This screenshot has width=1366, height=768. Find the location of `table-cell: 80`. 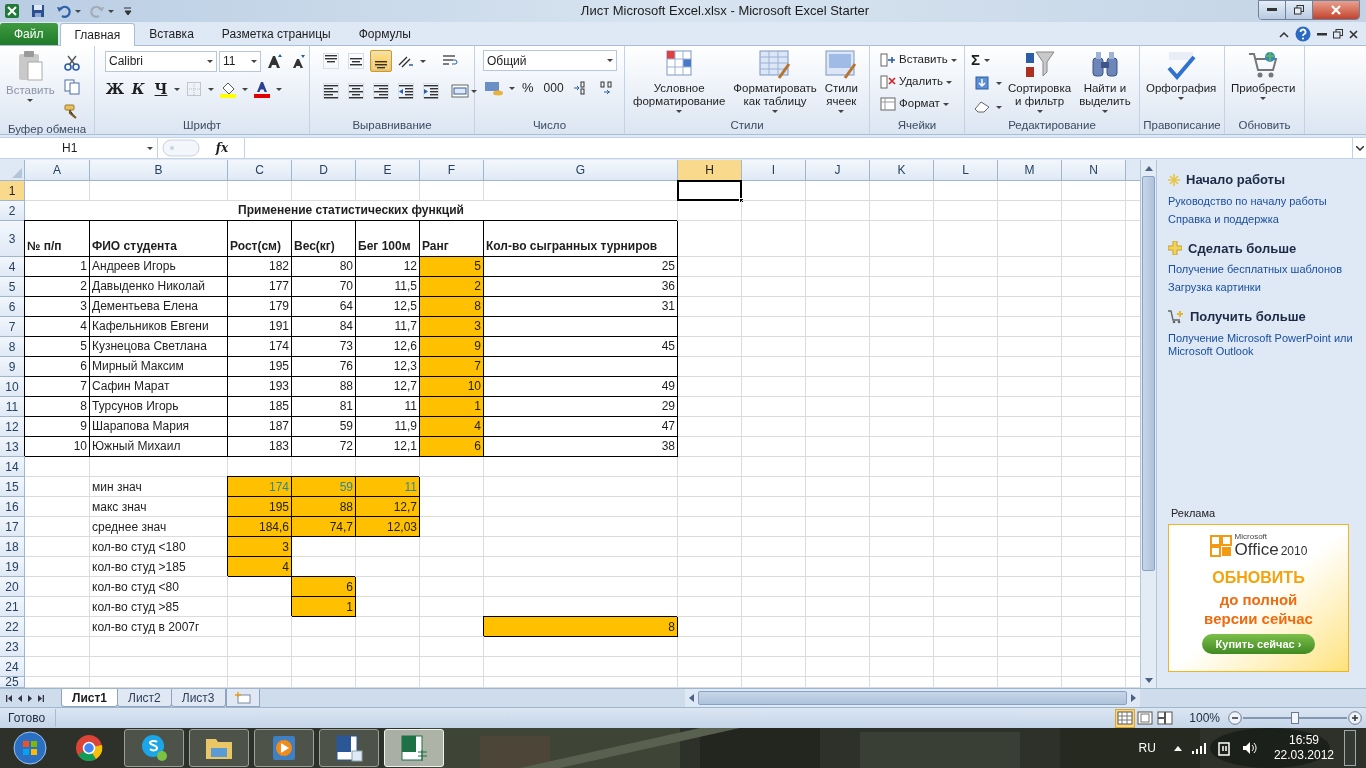

table-cell: 80 is located at coordinates (324, 267).